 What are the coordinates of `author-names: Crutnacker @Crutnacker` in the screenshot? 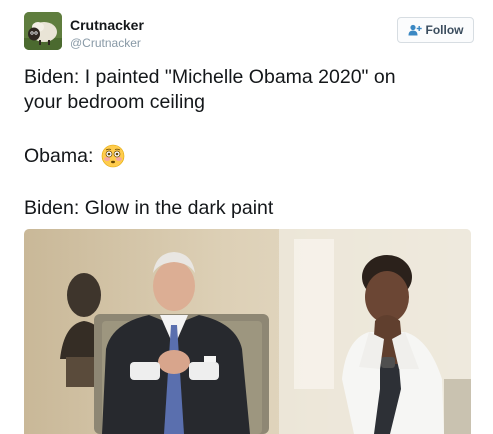 It's located at (107, 34).